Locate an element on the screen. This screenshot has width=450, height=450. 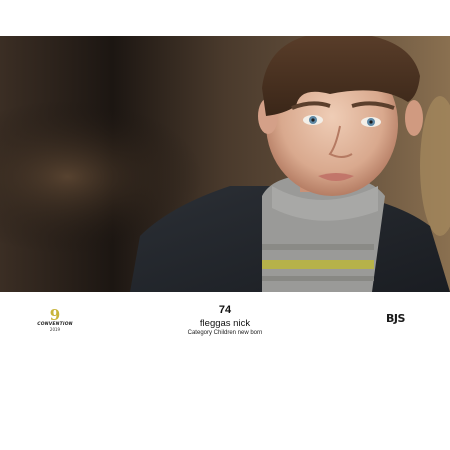
entry-category: Category Children new born is located at coordinates (225, 333).